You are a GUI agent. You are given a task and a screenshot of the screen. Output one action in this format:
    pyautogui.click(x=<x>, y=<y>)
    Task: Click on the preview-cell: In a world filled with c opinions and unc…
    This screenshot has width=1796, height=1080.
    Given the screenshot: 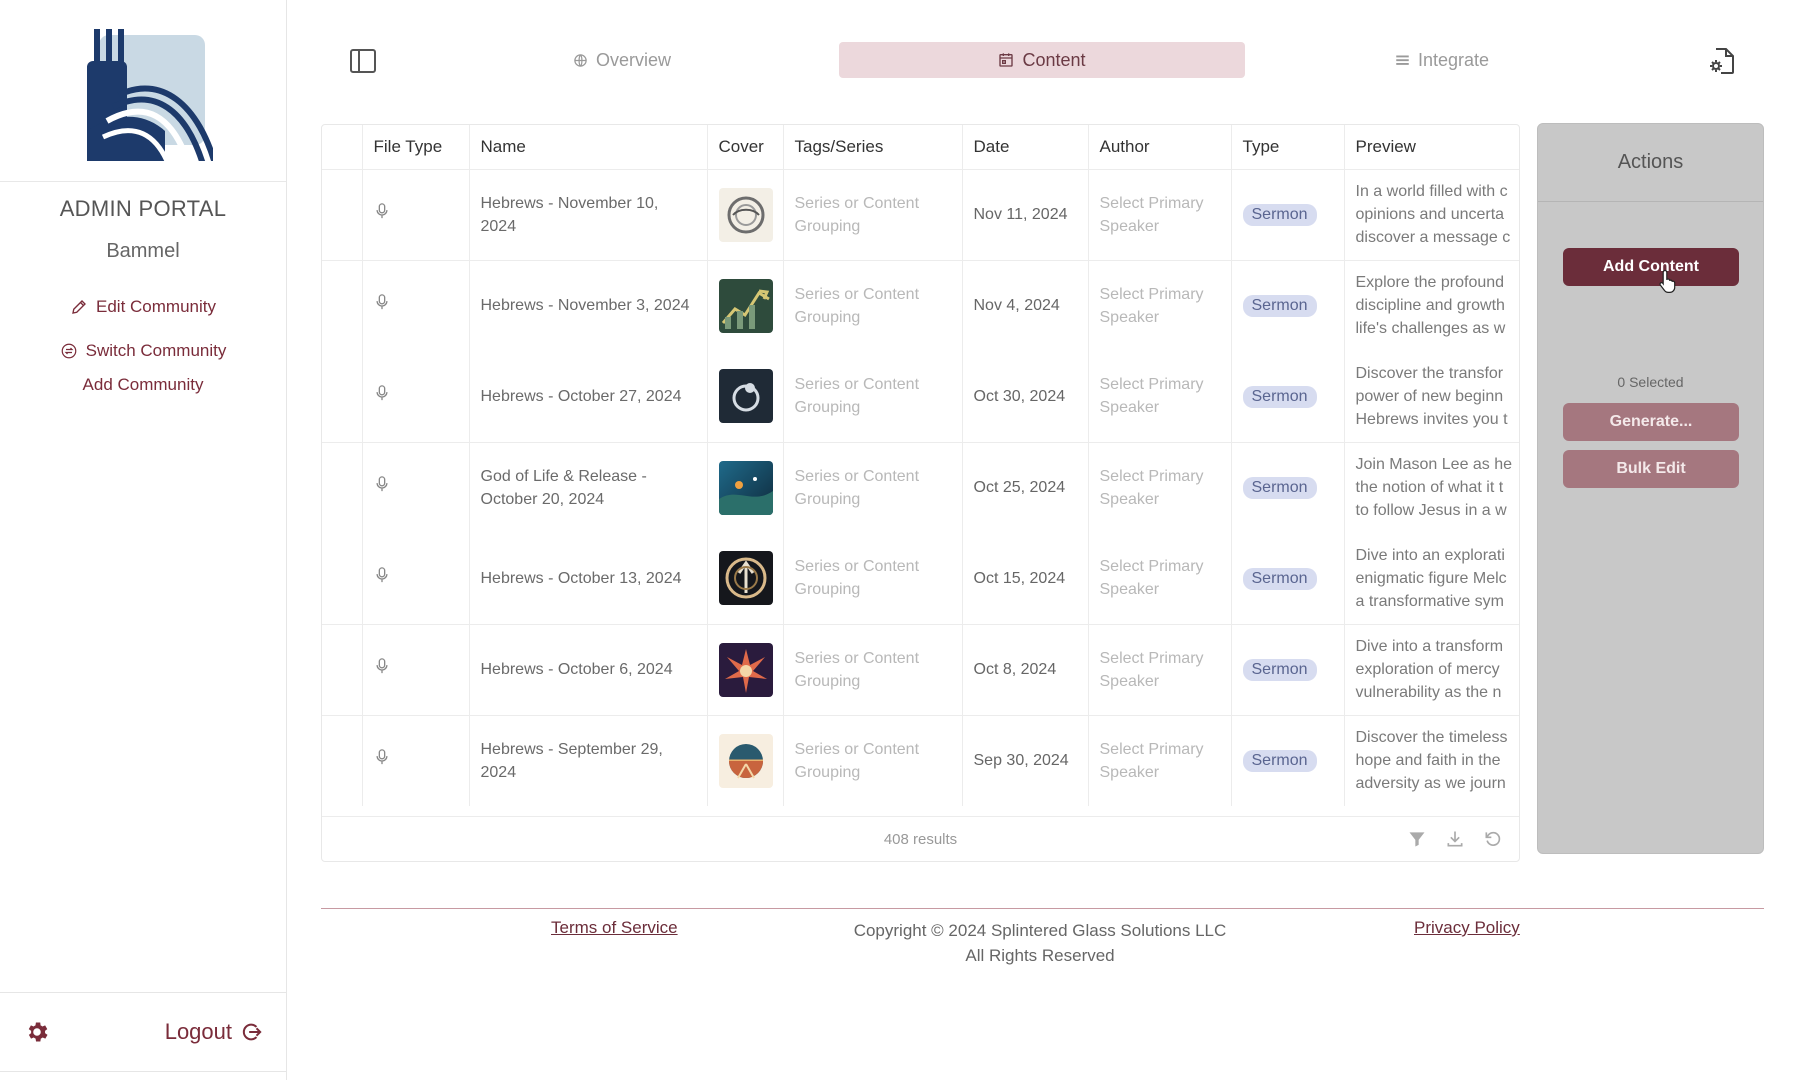 What is the action you would take?
    pyautogui.click(x=1431, y=214)
    